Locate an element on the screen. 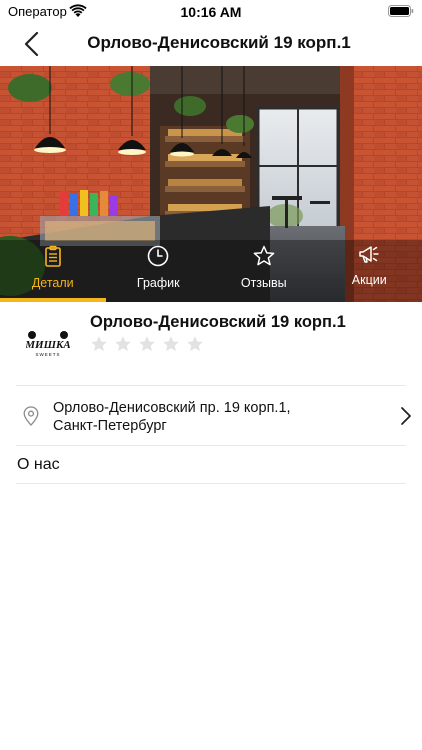 This screenshot has width=422, height=750. location-pin-icon is located at coordinates (31, 416).